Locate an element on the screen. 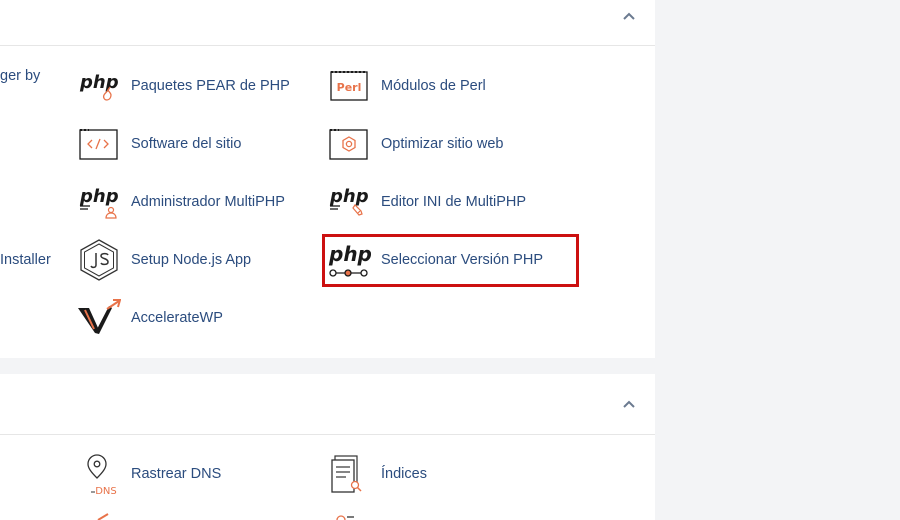 The height and width of the screenshot is (520, 900). item-setup-nodejs-app: Setup Node.js App is located at coordinates (164, 260).